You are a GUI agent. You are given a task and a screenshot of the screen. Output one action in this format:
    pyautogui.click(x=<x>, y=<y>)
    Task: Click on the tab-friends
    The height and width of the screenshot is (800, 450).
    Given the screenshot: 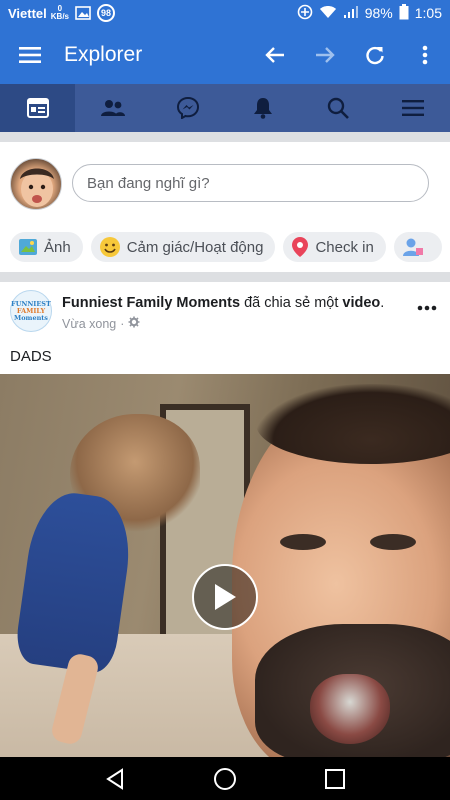 What is the action you would take?
    pyautogui.click(x=112, y=108)
    